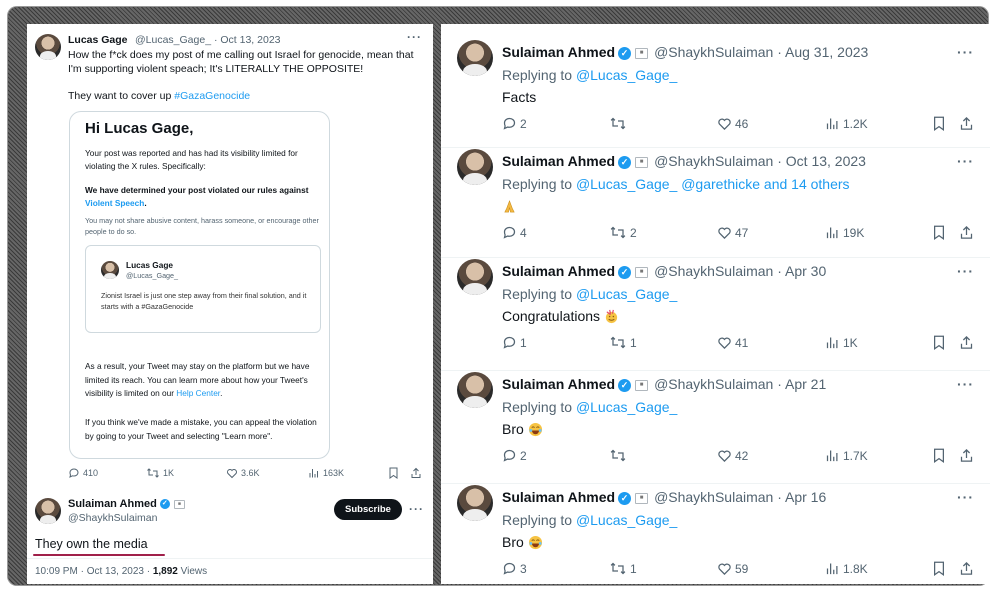 This screenshot has width=995, height=592. What do you see at coordinates (844, 232) in the screenshot?
I see `views-action: 19K` at bounding box center [844, 232].